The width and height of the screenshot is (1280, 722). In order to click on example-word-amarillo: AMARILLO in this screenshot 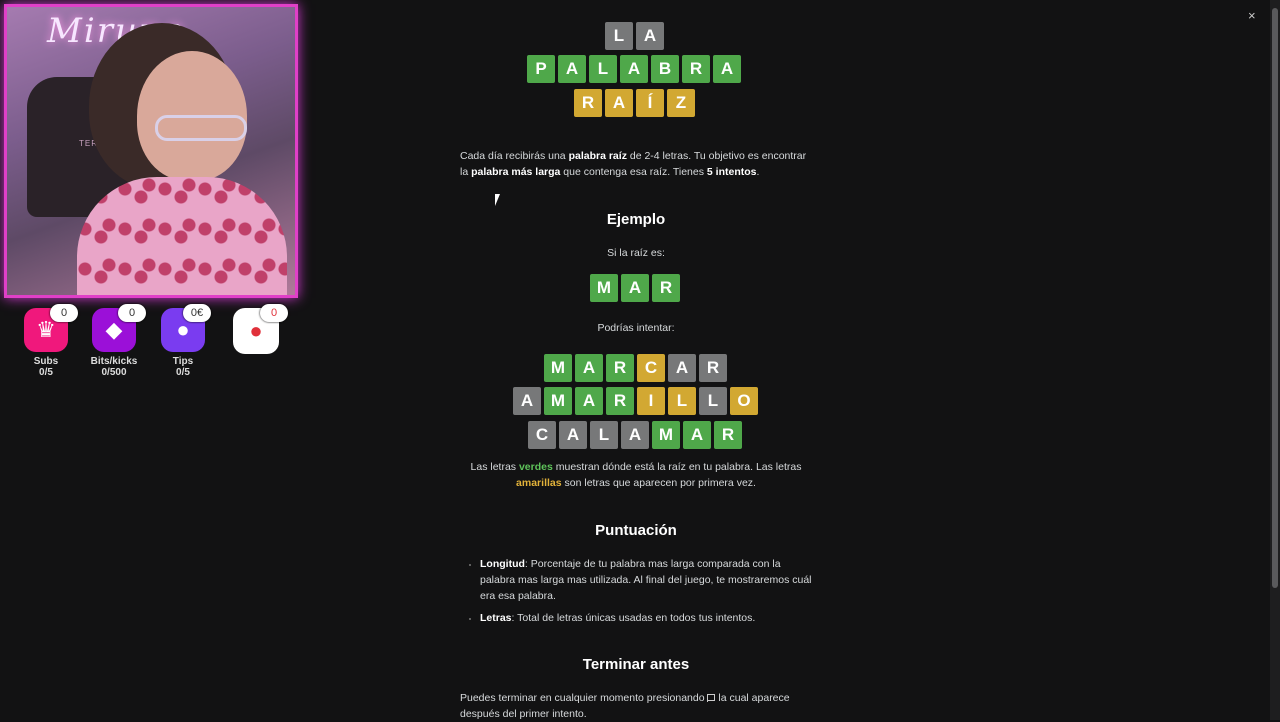, I will do `click(635, 401)`.